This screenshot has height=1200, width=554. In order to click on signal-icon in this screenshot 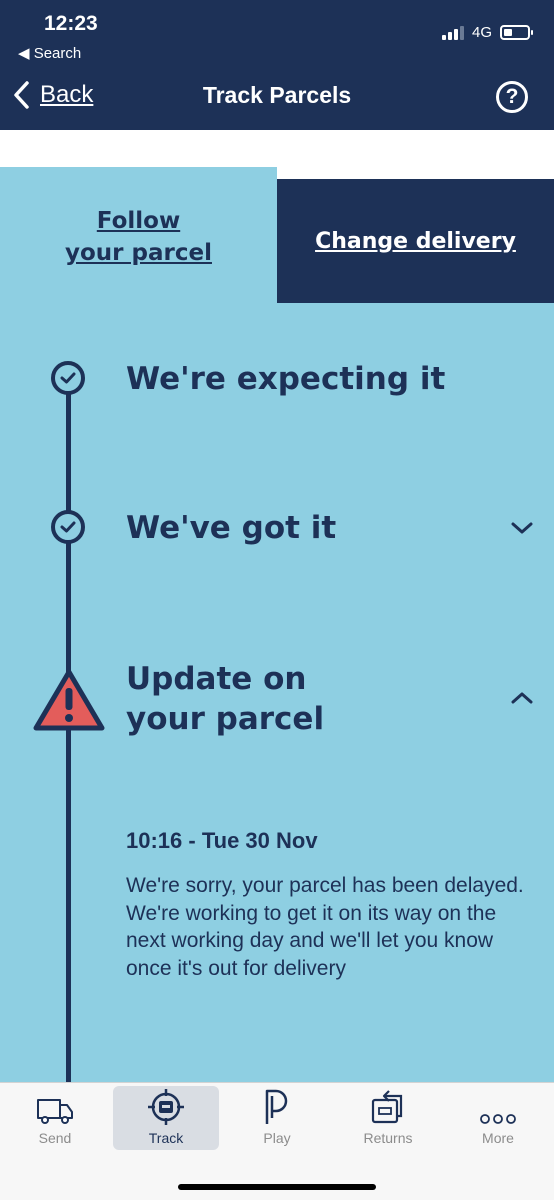, I will do `click(452, 32)`.